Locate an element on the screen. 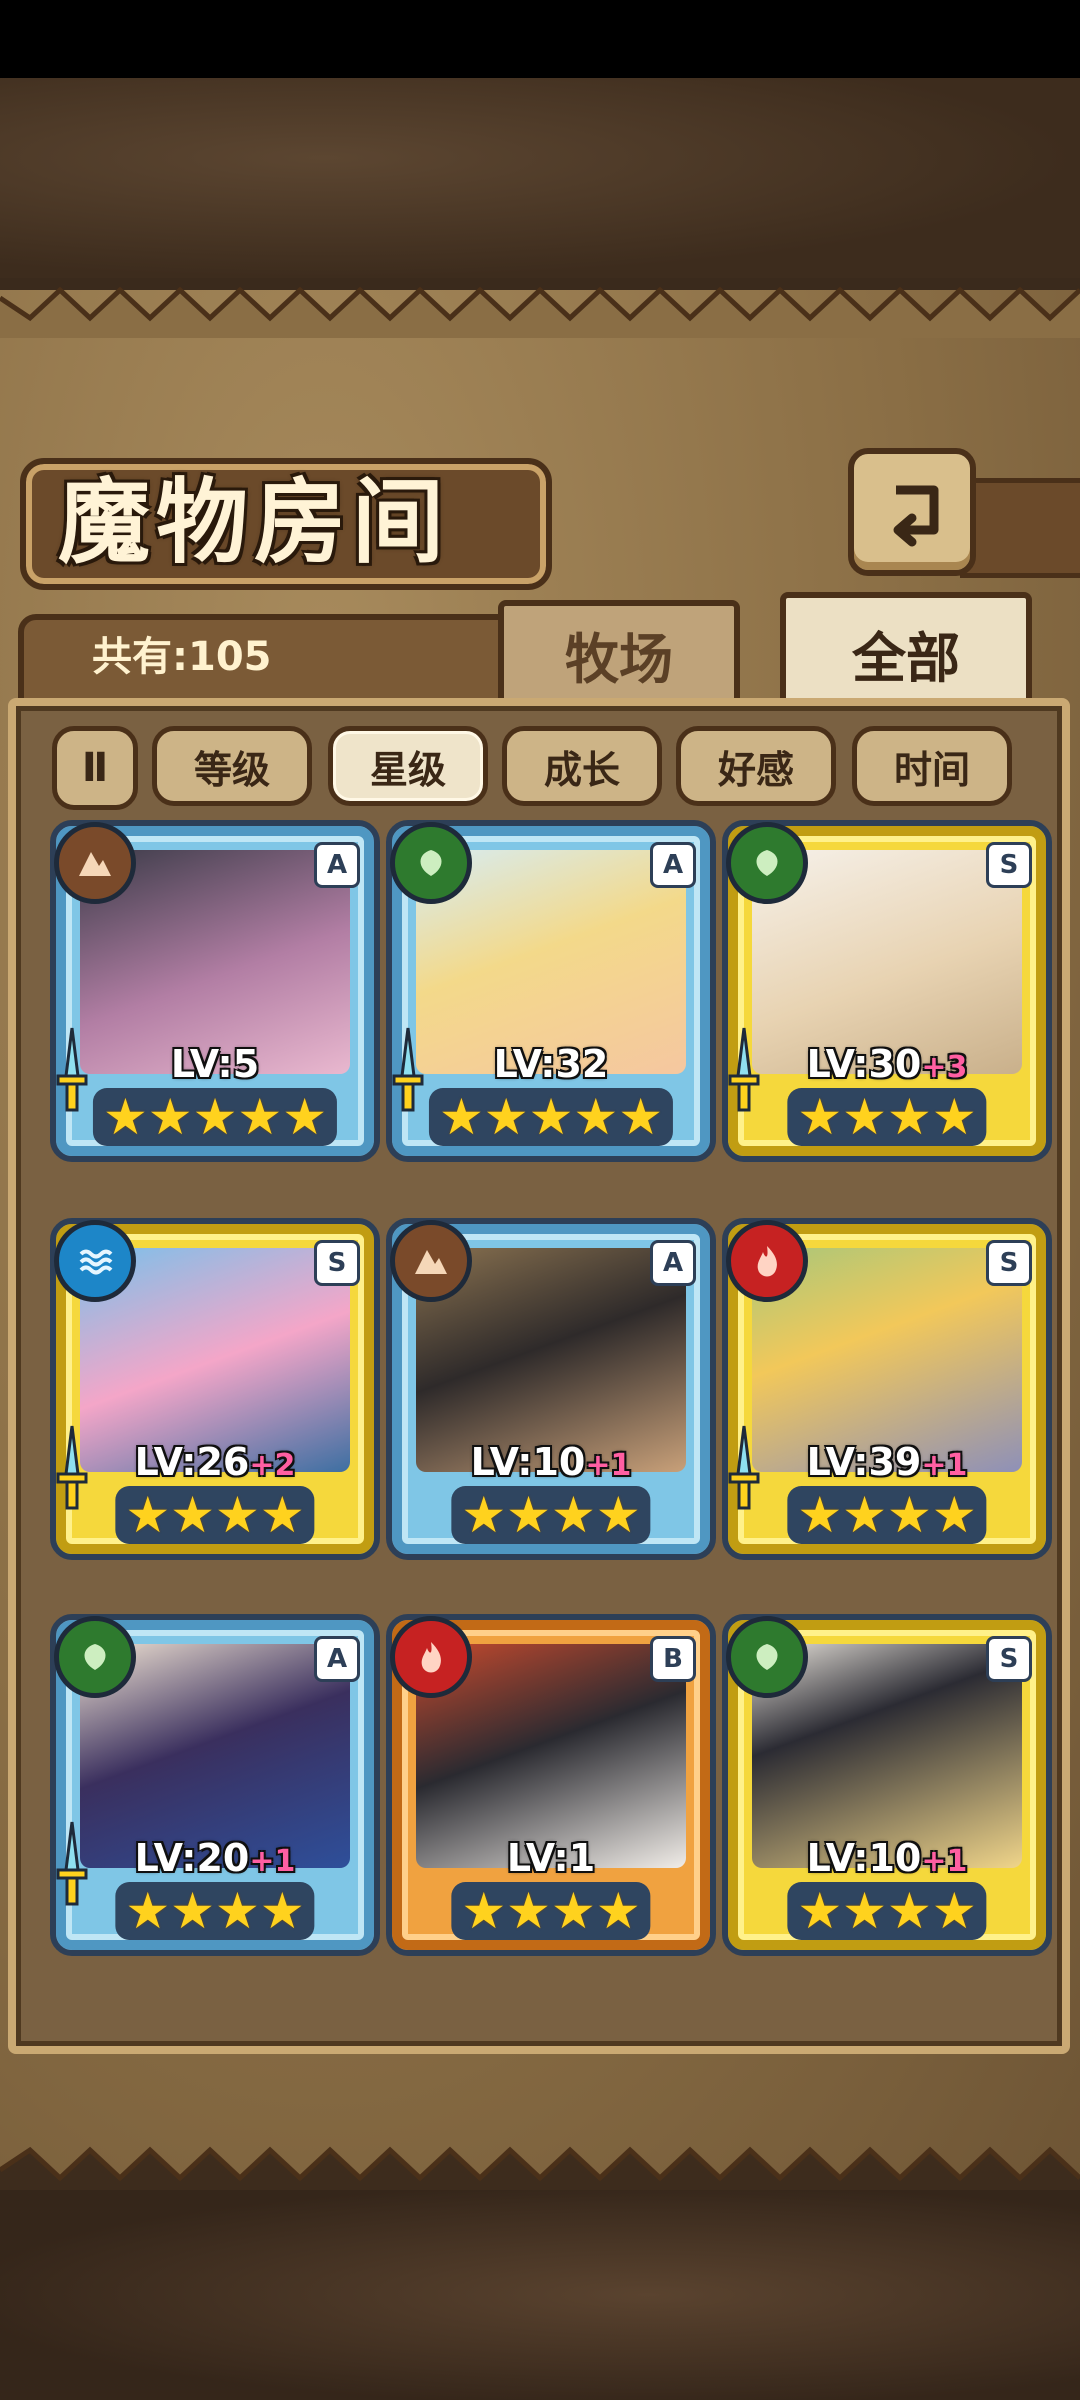 Image resolution: width=1080 pixels, height=2400 pixels. monster-card: A LV:20+1 ★★★★ is located at coordinates (215, 1785).